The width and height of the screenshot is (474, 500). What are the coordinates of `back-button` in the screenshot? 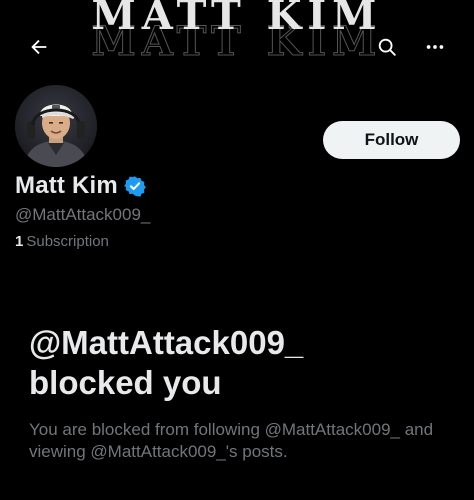 It's located at (39, 47).